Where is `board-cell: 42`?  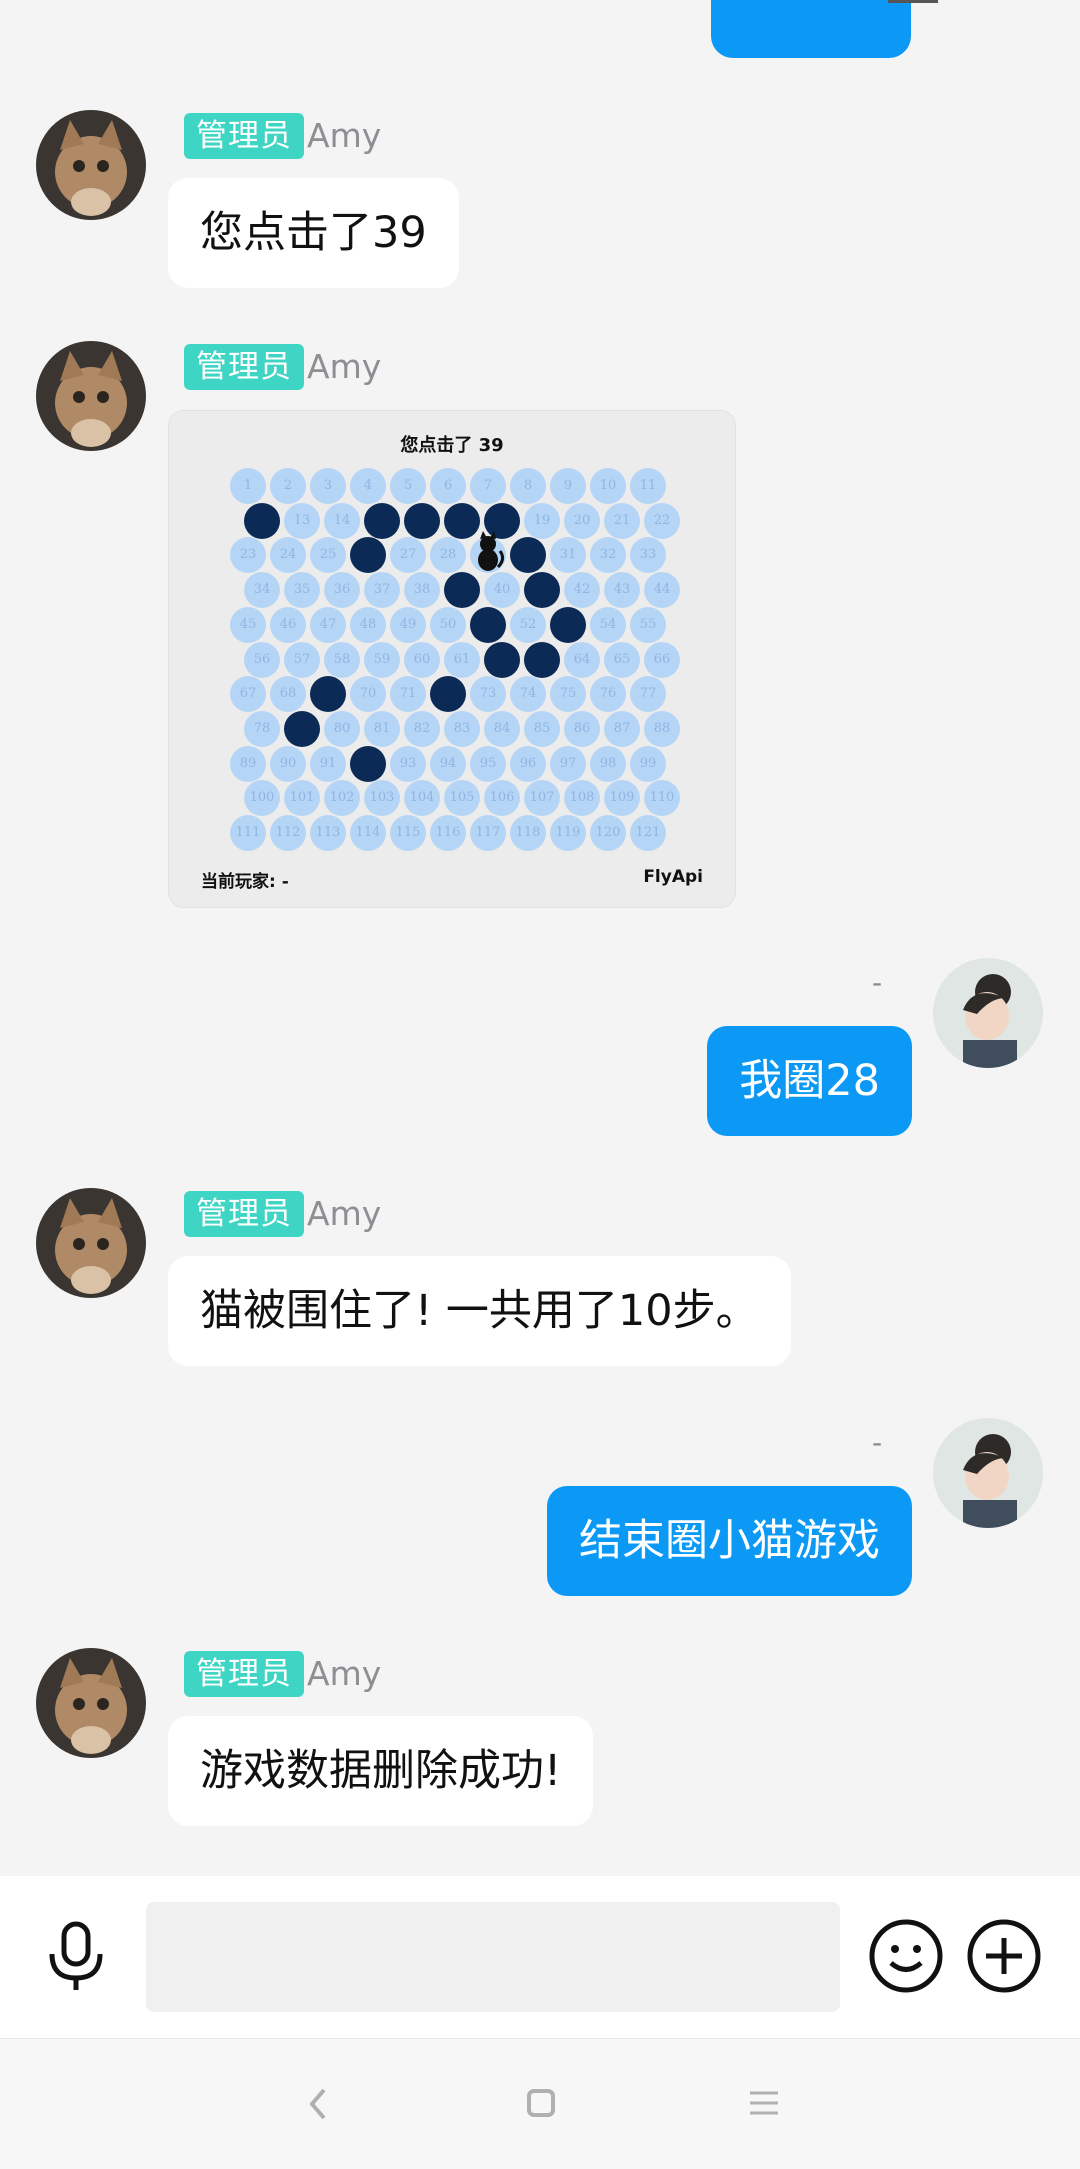
board-cell: 42 is located at coordinates (582, 590).